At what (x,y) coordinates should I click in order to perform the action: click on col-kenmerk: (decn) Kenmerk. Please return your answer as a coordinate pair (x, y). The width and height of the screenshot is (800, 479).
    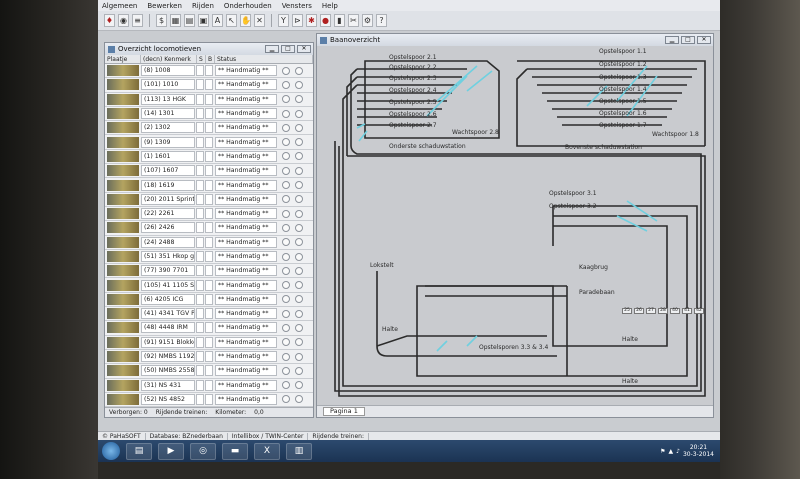
    Looking at the image, I should click on (169, 59).